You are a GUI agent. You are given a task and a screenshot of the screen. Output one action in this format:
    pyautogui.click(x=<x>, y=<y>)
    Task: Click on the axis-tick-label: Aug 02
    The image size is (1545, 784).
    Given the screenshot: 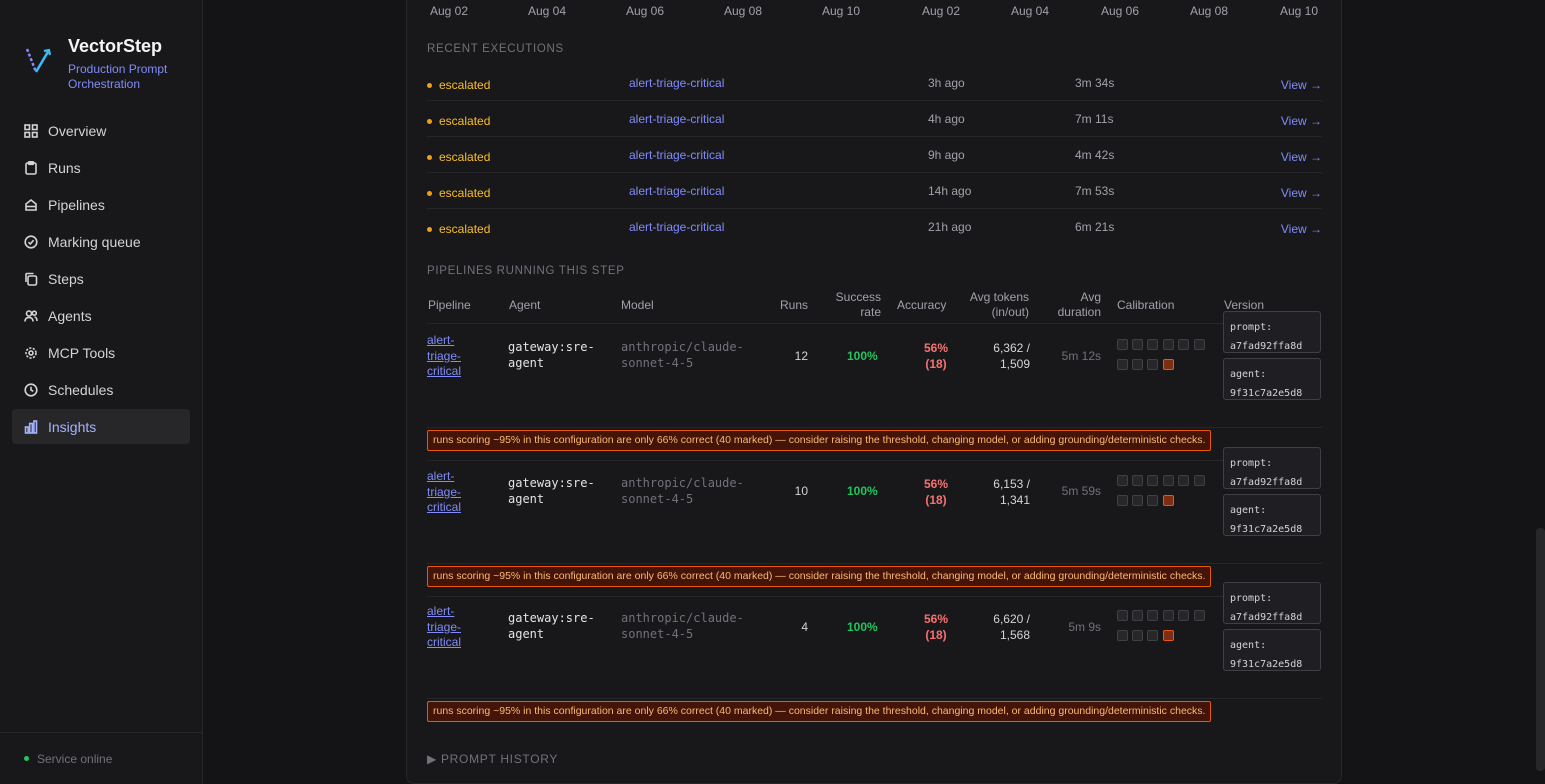 What is the action you would take?
    pyautogui.click(x=449, y=11)
    